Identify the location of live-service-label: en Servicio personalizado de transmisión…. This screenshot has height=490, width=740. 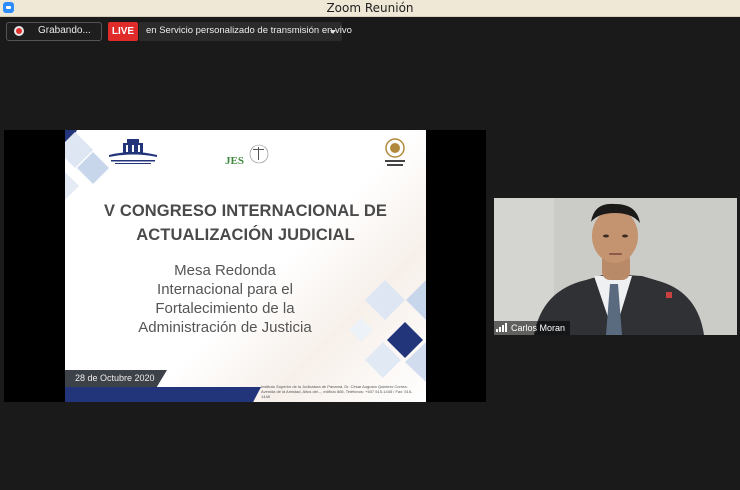
(249, 30).